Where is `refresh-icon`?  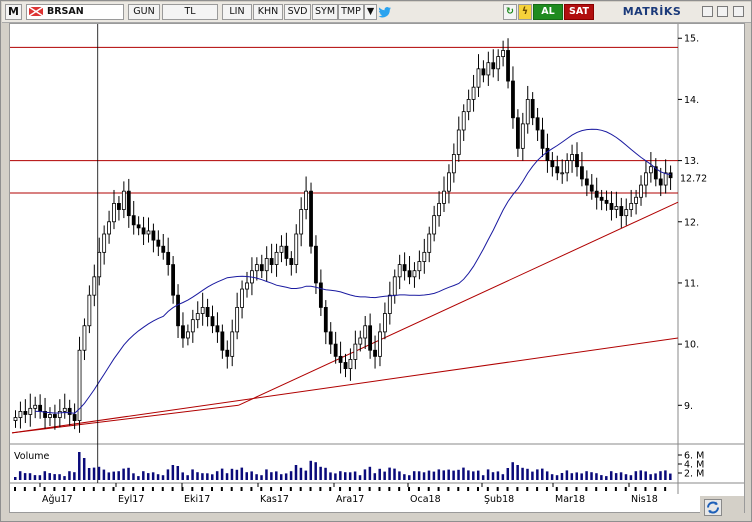 refresh-icon is located at coordinates (713, 507).